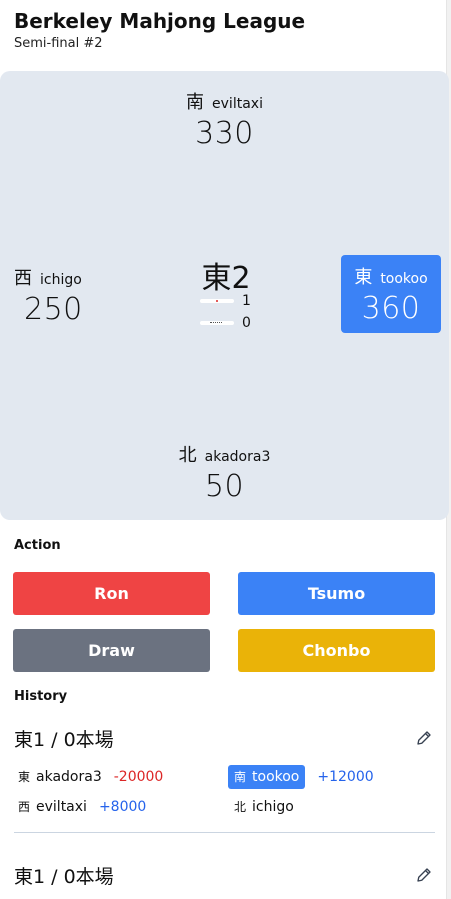 The image size is (451, 899). I want to click on seat-east-dealer: 東 tookoo 360, so click(391, 294).